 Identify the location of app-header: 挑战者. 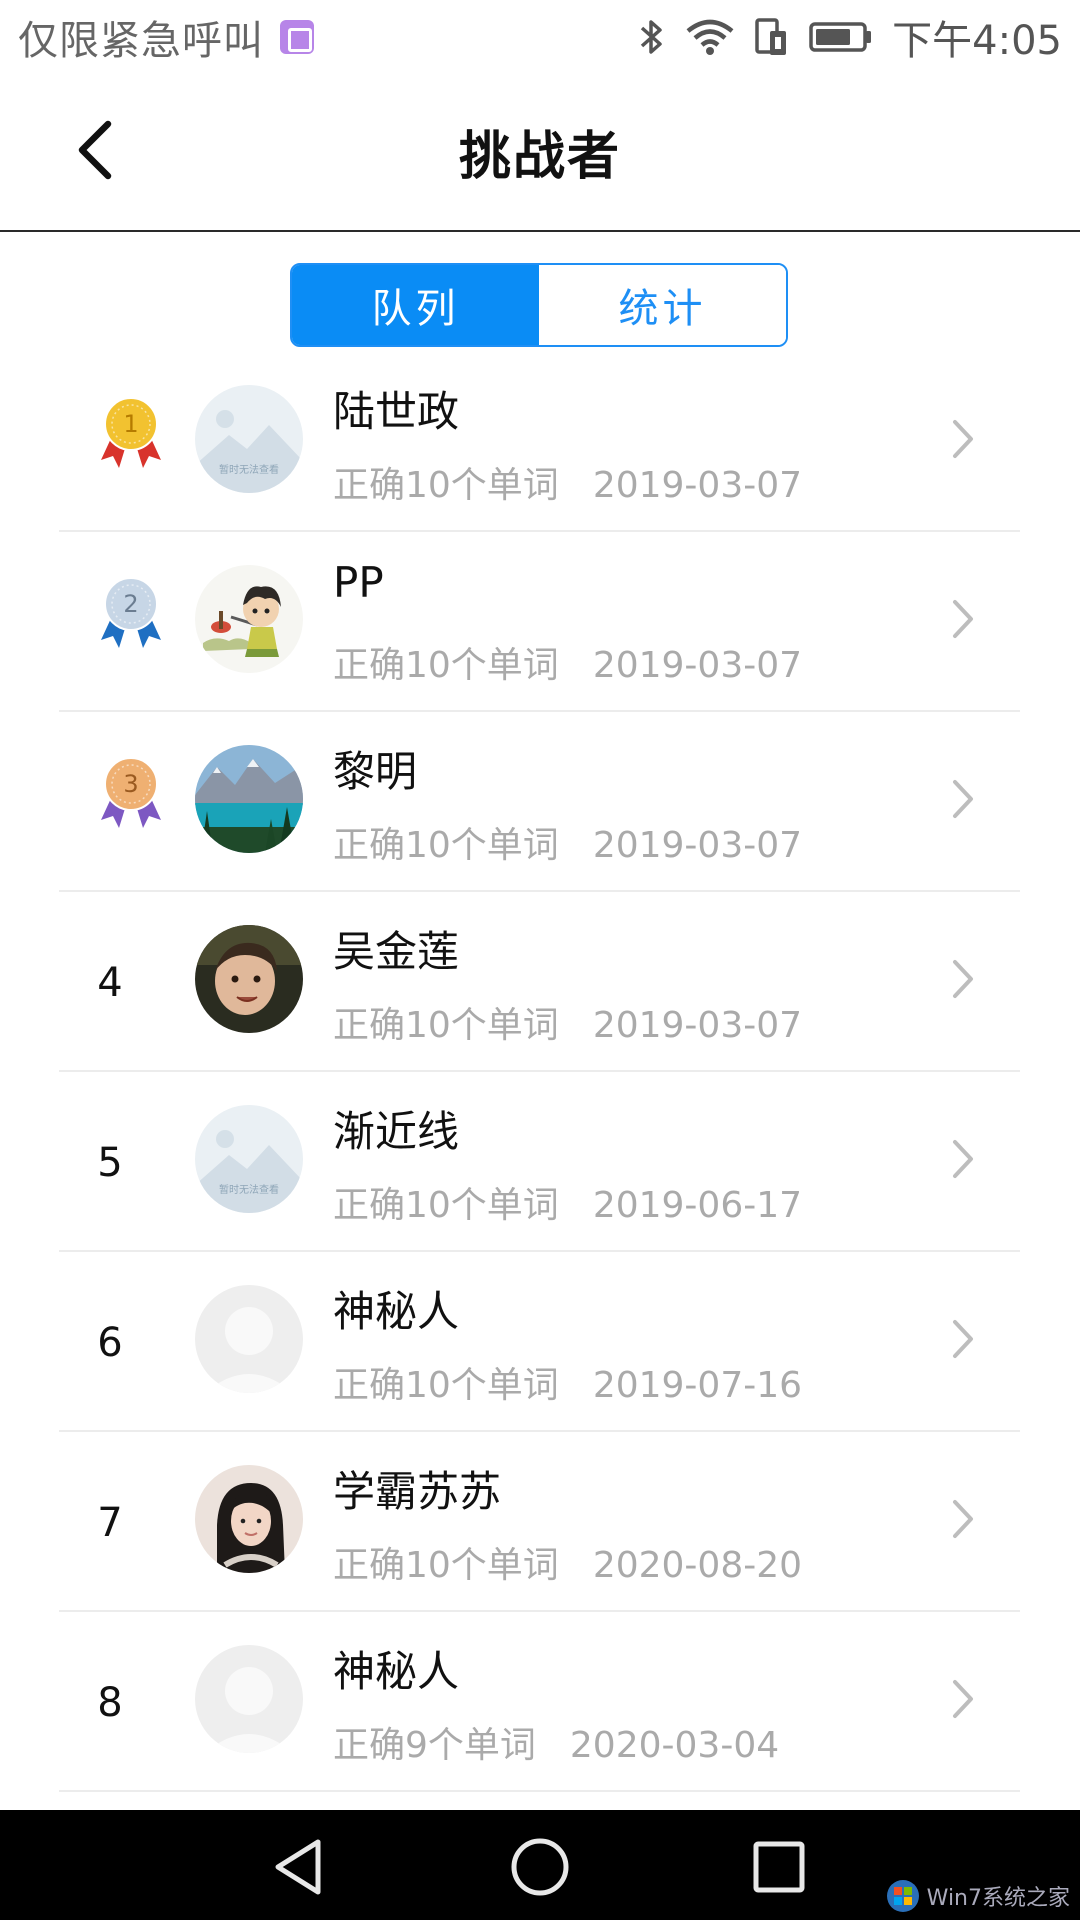
(540, 153).